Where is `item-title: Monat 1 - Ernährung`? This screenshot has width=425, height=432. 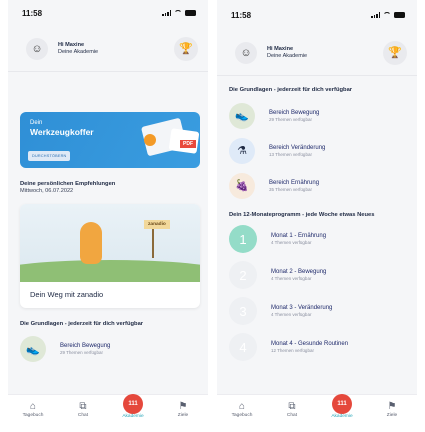 item-title: Monat 1 - Ernährung is located at coordinates (299, 236).